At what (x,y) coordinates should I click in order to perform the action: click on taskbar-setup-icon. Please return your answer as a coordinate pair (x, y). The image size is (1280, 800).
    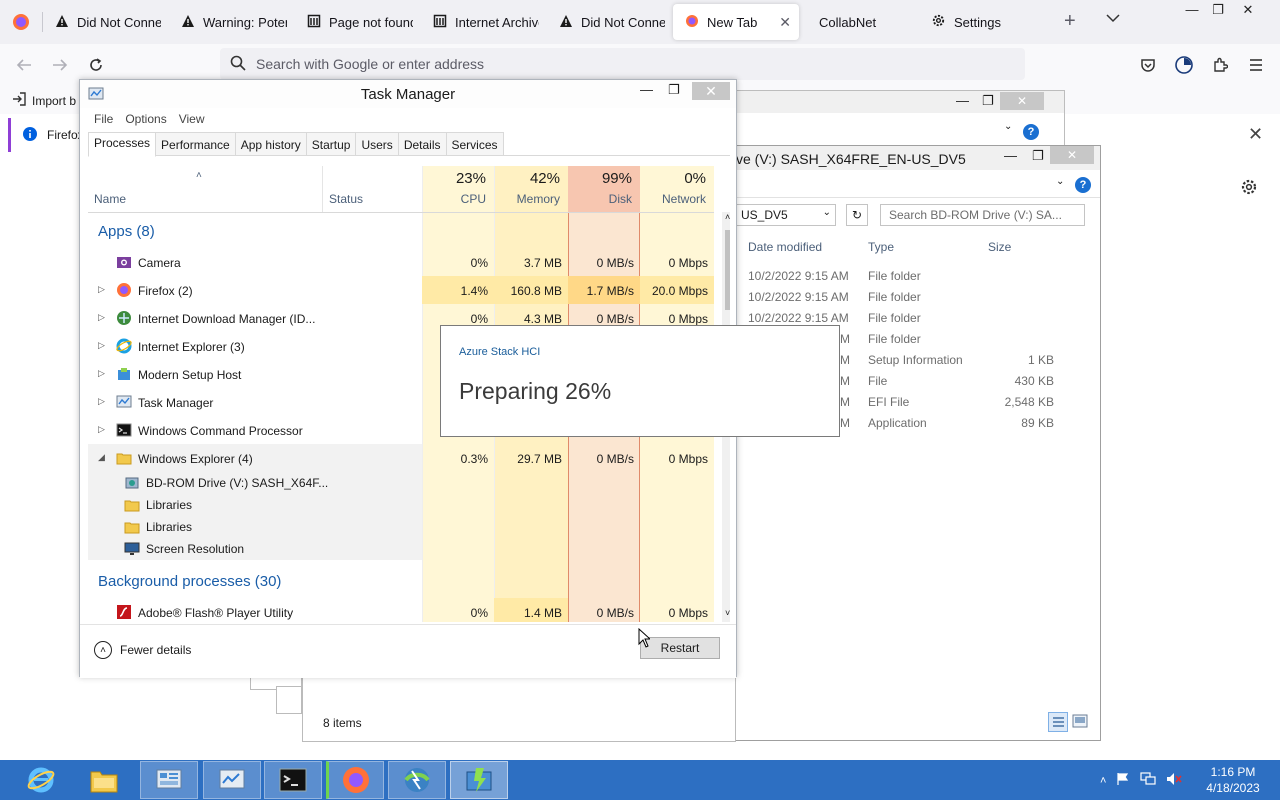
    Looking at the image, I should click on (479, 780).